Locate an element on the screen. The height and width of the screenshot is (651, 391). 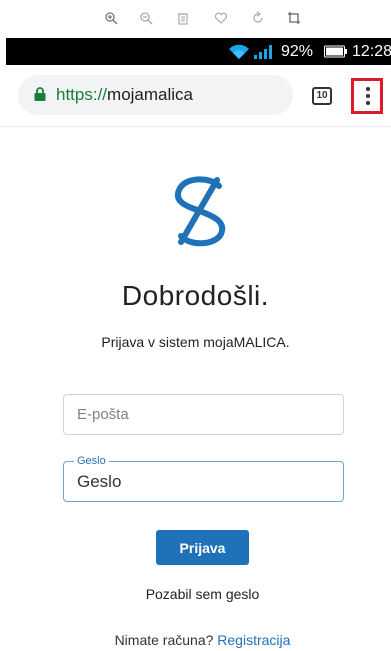
password-label: Geslo is located at coordinates (91, 461).